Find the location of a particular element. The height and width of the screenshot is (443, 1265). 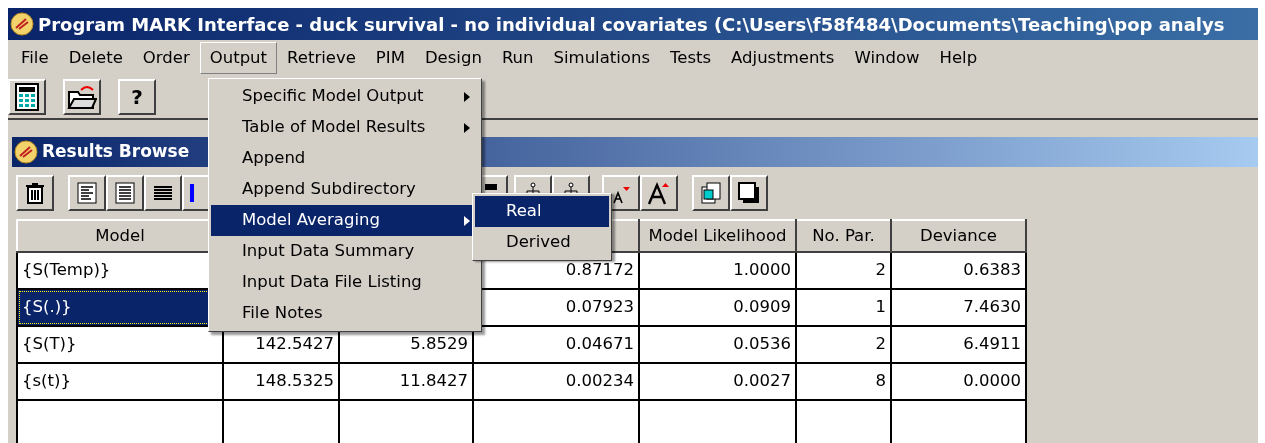

table-cell: 0.0027 is located at coordinates (762, 381).